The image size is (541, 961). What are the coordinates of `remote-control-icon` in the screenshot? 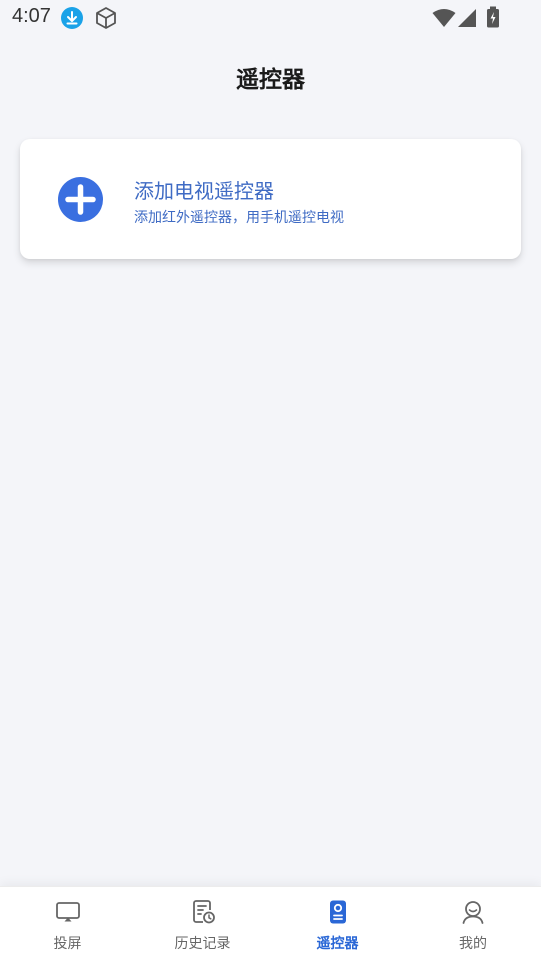 It's located at (338, 912).